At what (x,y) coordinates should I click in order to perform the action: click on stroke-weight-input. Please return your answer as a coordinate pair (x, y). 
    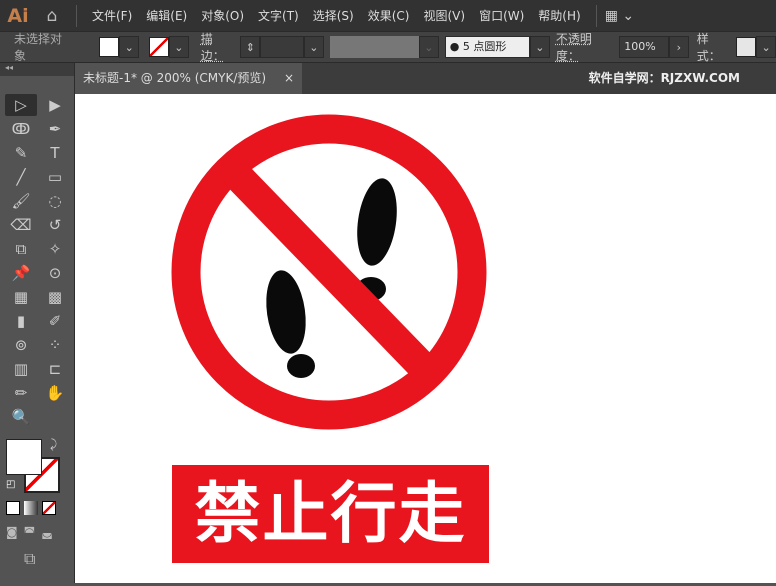
    Looking at the image, I should click on (282, 47).